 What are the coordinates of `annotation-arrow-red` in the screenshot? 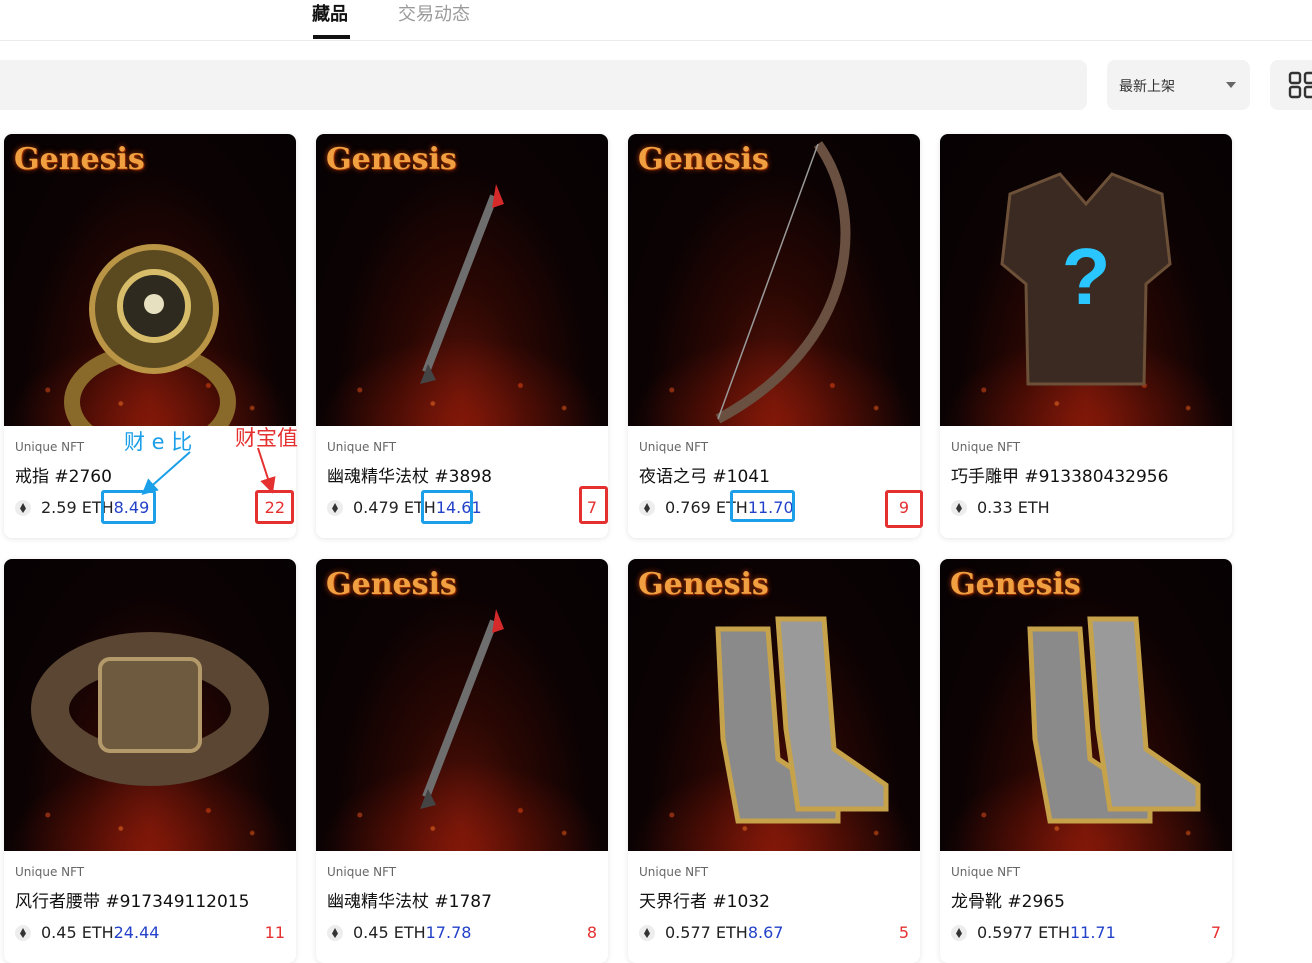 It's located at (266, 470).